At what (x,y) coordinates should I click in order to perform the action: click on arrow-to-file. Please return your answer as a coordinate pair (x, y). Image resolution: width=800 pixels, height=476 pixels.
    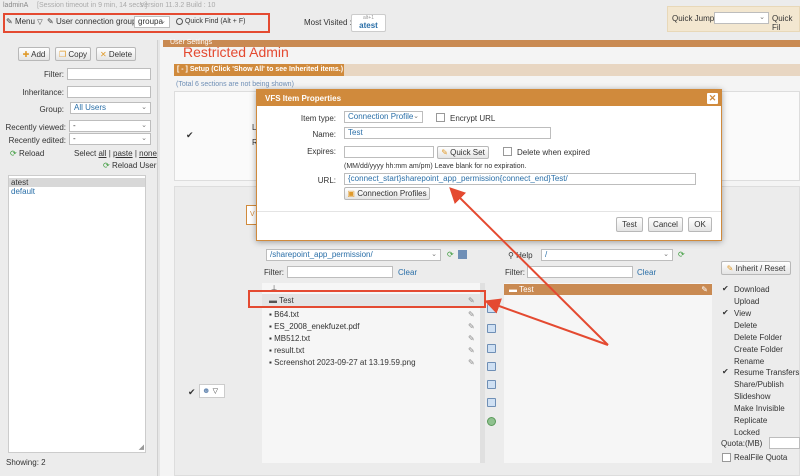
    Looking at the image, I should click on (546, 322).